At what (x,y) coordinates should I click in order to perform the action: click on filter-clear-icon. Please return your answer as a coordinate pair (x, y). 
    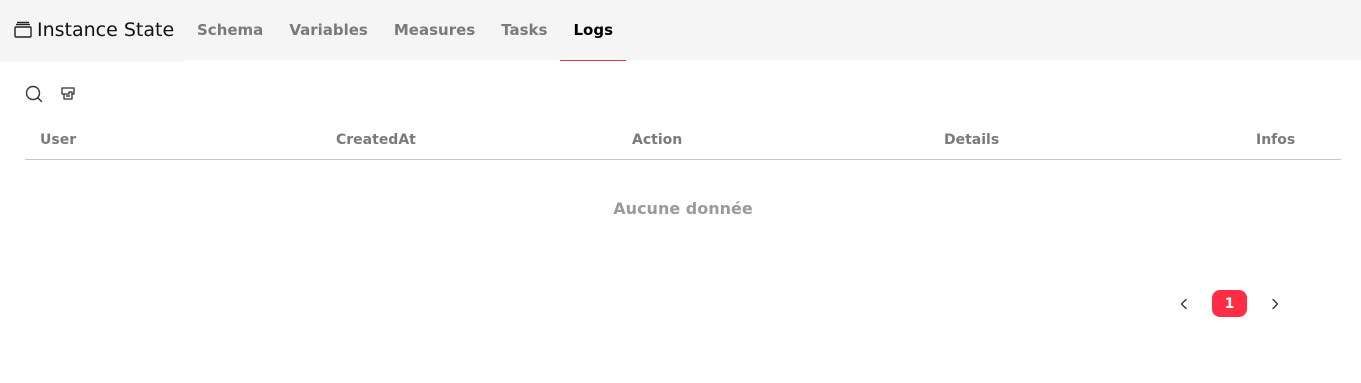
    Looking at the image, I should click on (68, 94).